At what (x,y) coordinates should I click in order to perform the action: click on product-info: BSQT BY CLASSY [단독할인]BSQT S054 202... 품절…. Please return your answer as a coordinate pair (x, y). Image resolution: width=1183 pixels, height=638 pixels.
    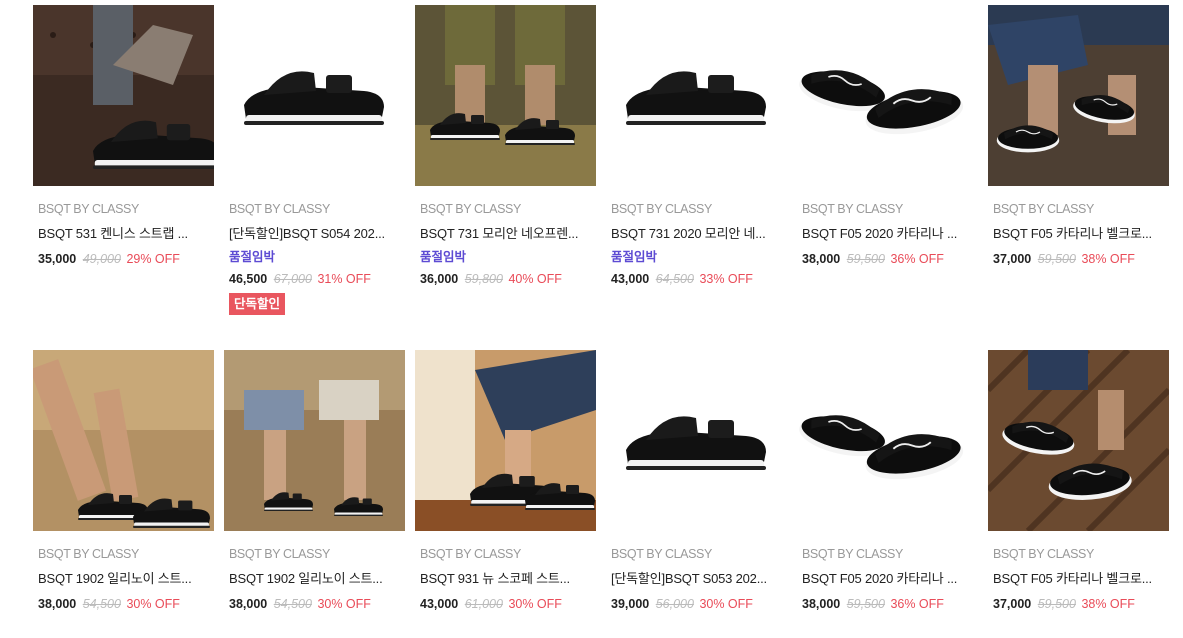
    Looking at the image, I should click on (314, 258).